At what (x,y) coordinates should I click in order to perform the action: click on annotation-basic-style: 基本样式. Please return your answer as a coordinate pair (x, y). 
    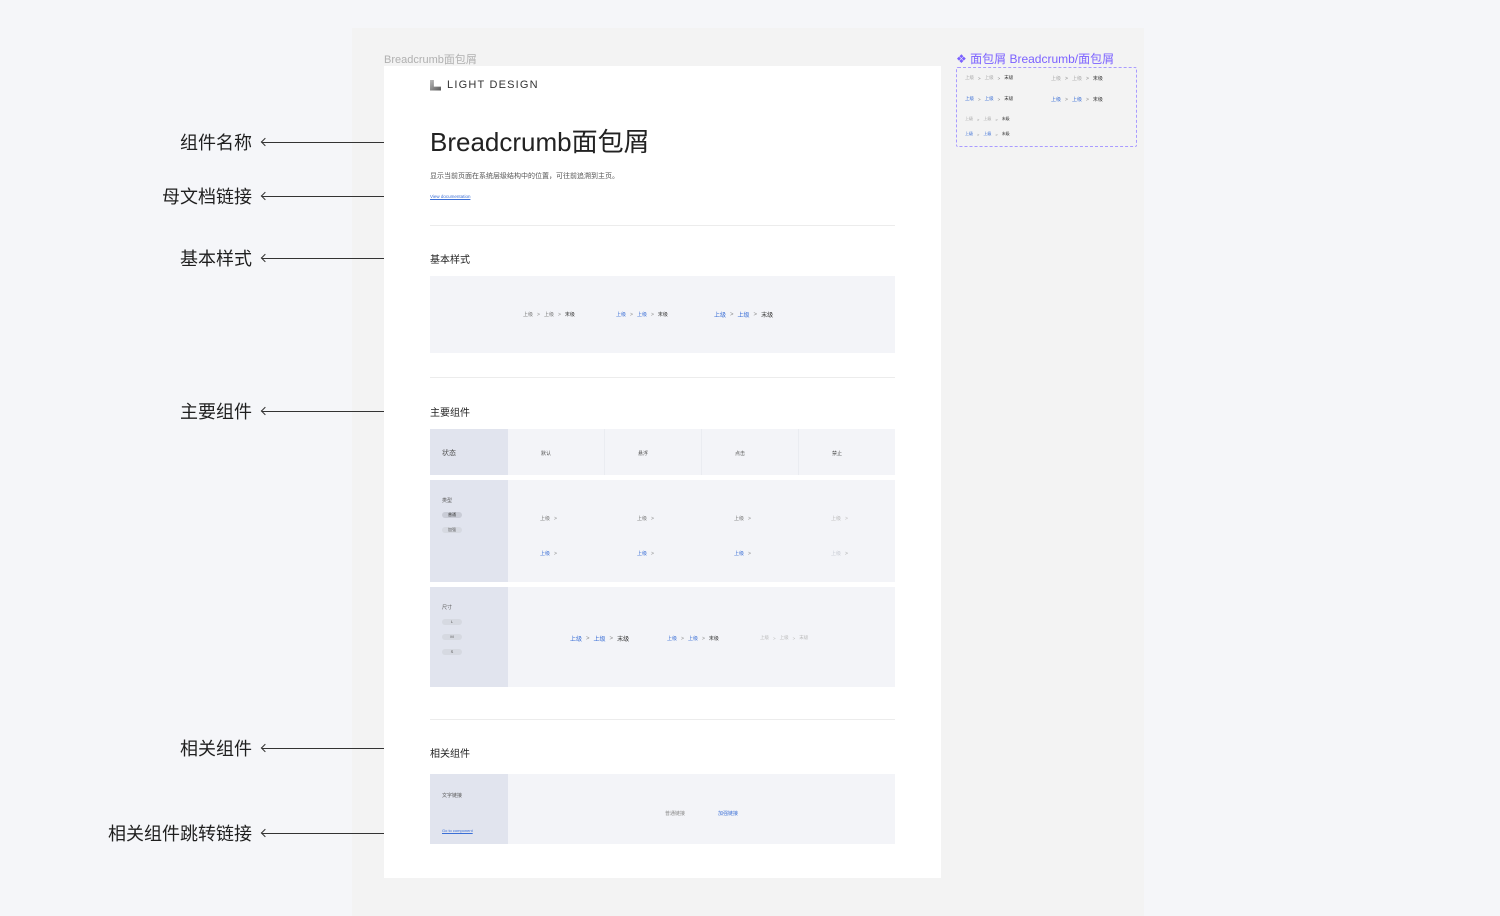
    Looking at the image, I should click on (205, 259).